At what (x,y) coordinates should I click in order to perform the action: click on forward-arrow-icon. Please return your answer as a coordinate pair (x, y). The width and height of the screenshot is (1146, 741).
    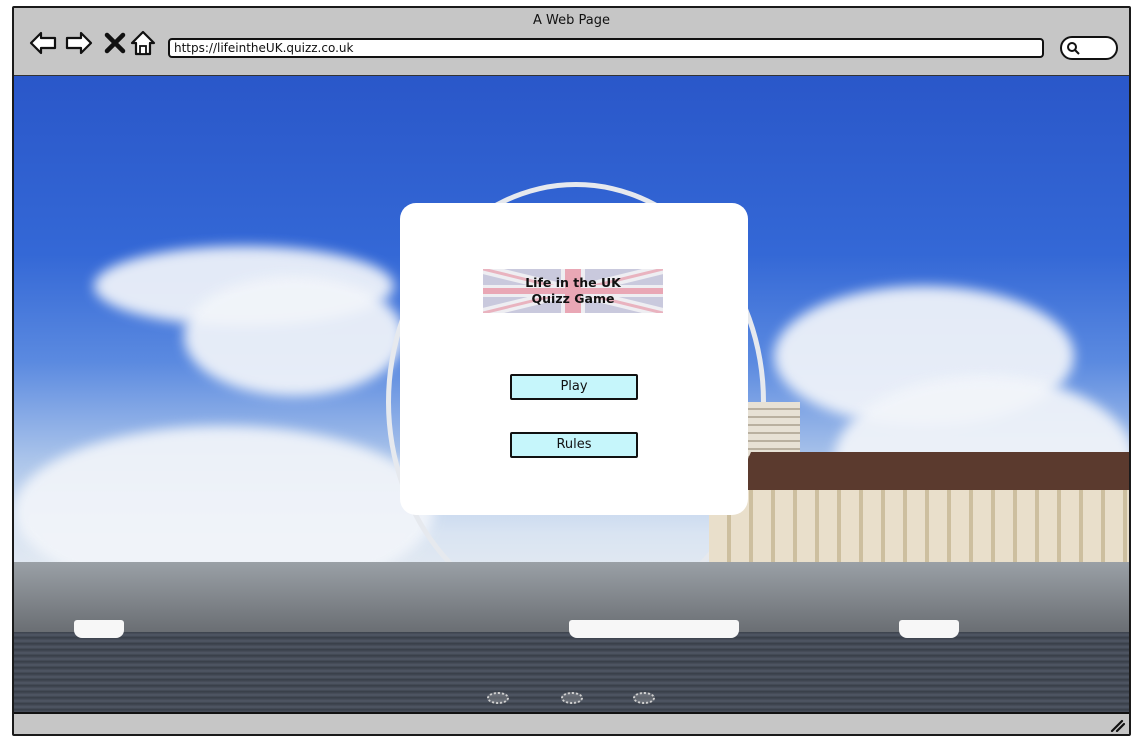
    Looking at the image, I should click on (79, 43).